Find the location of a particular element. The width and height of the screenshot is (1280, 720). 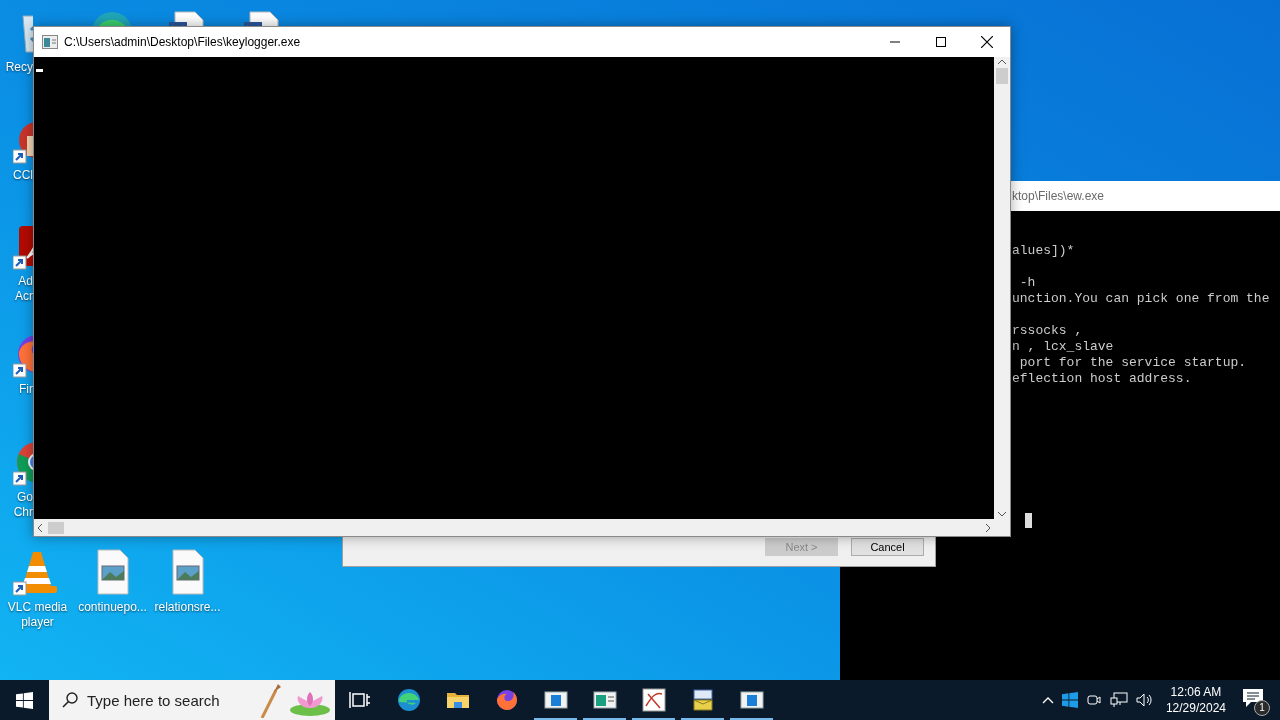

maximize-button is located at coordinates (941, 42).